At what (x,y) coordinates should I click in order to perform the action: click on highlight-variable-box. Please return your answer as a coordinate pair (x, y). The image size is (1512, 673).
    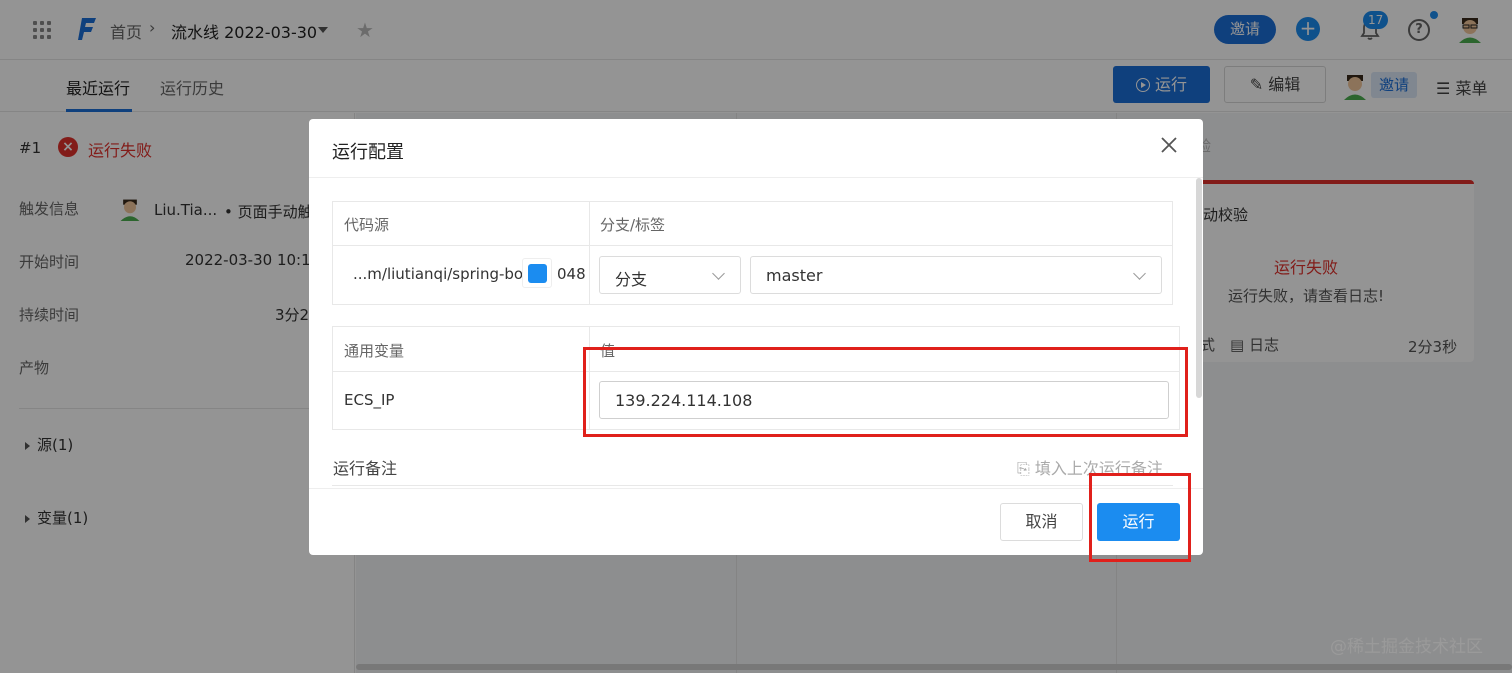
    Looking at the image, I should click on (885, 392).